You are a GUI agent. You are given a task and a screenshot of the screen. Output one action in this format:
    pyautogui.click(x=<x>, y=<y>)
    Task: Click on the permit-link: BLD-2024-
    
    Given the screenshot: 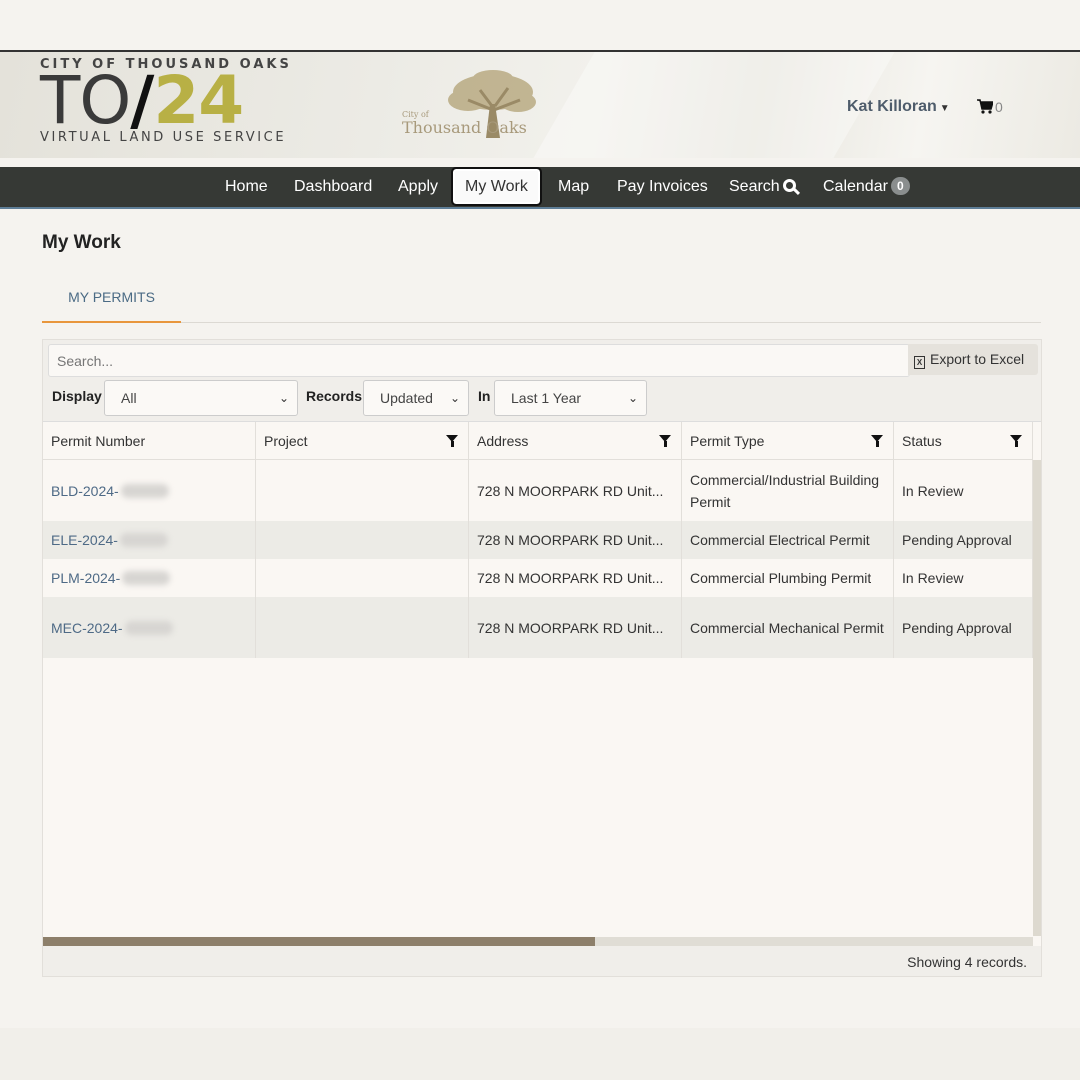 What is the action you would take?
    pyautogui.click(x=85, y=491)
    